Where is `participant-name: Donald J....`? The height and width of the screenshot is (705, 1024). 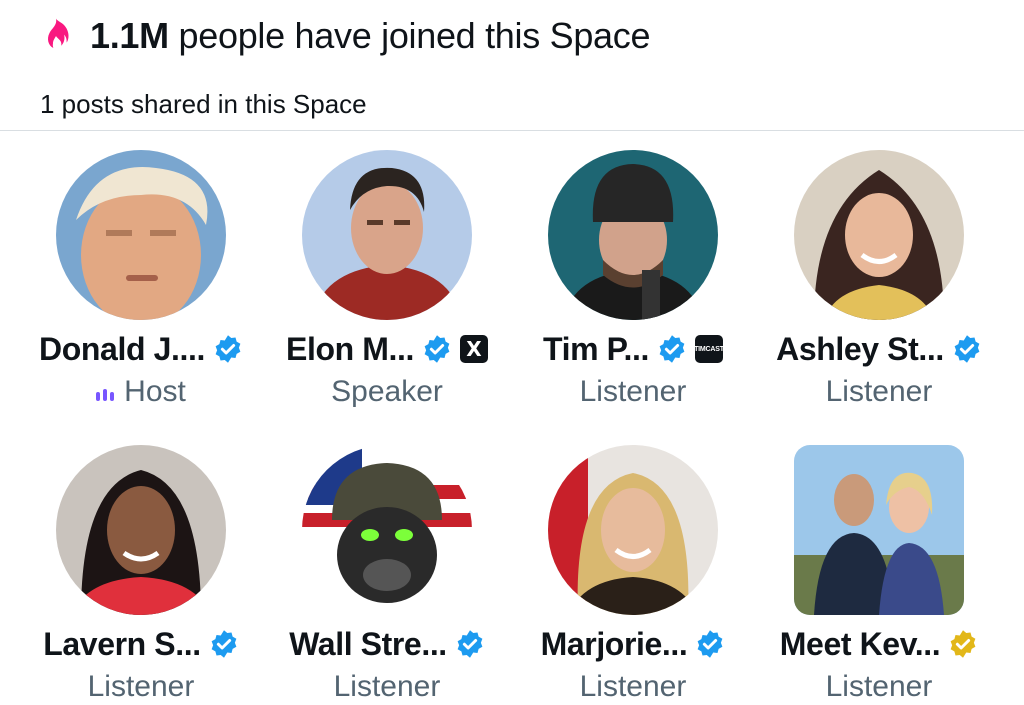 participant-name: Donald J.... is located at coordinates (122, 348).